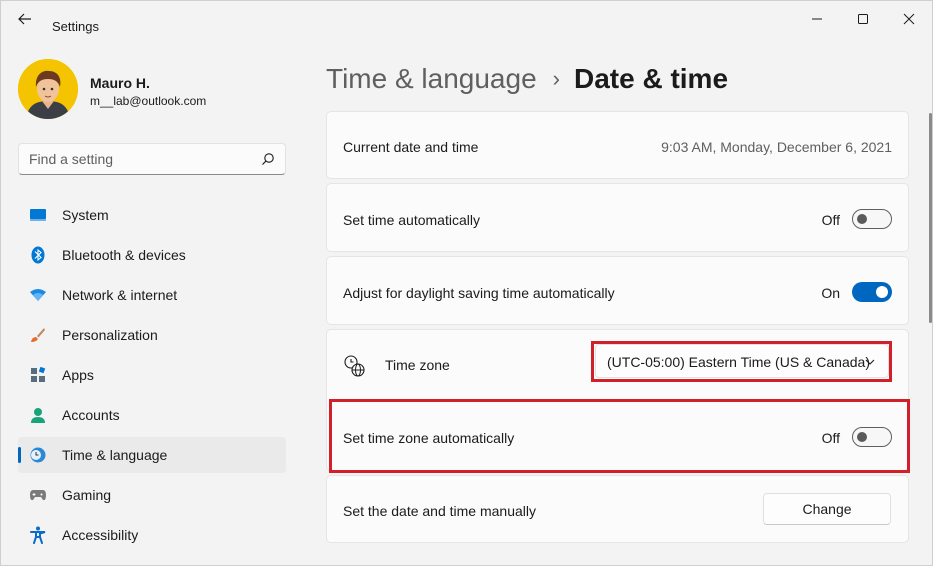 Image resolution: width=933 pixels, height=566 pixels. I want to click on daylight-saving-toggle, so click(872, 292).